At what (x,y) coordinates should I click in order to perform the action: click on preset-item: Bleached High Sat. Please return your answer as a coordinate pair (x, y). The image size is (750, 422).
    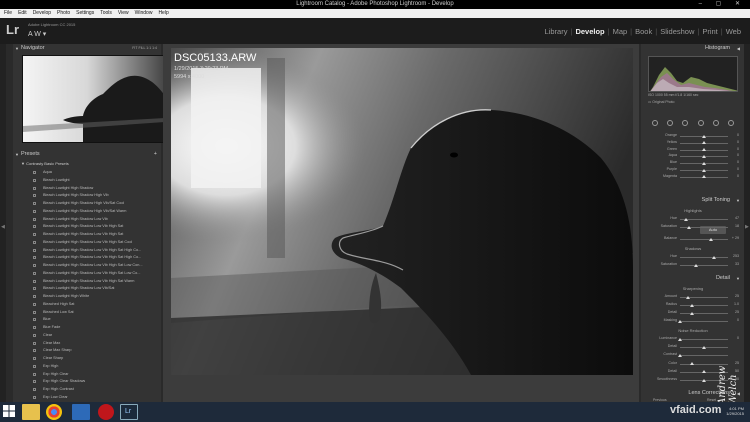
    Looking at the image, I should click on (87, 305).